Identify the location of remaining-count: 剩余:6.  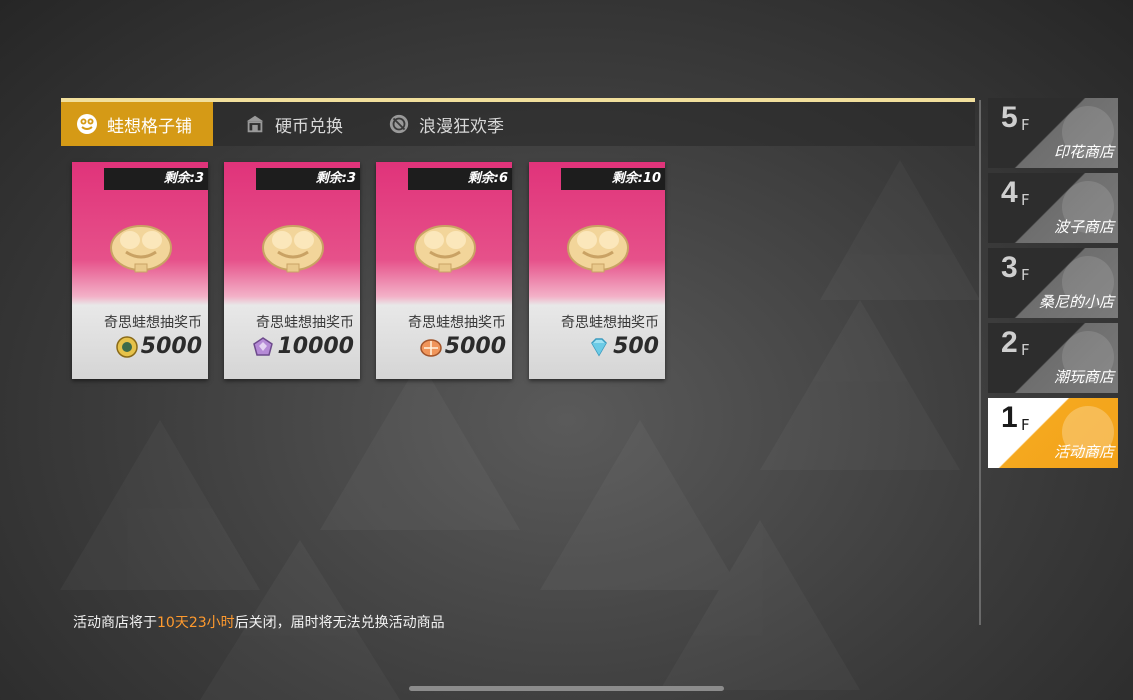
(460, 179).